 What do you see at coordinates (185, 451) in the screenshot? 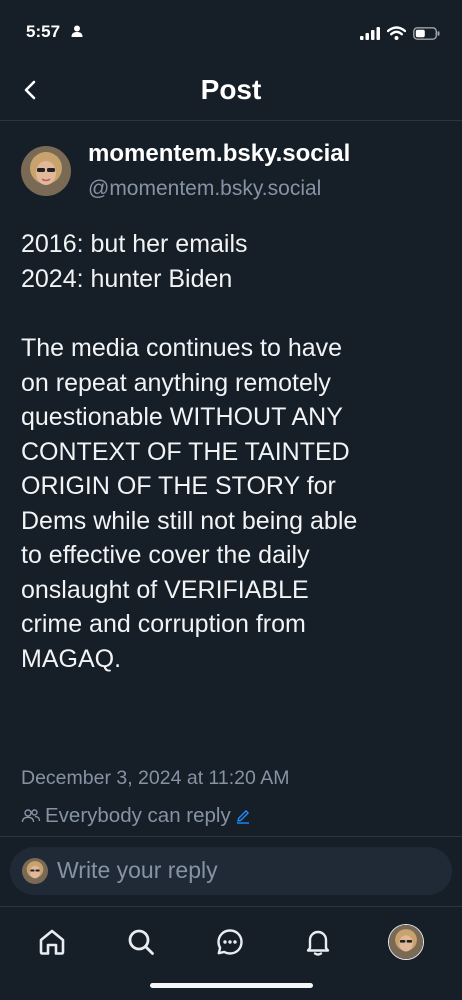
I see `post-line: CONTEXT OF THE TAINTED` at bounding box center [185, 451].